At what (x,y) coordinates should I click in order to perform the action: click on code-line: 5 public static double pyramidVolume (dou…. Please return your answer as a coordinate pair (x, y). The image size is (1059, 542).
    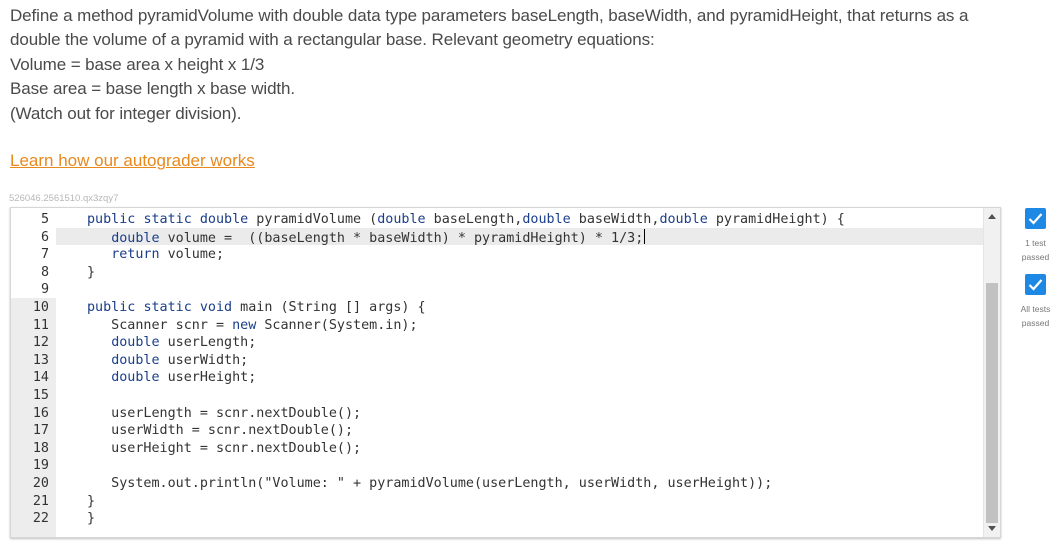
    Looking at the image, I should click on (497, 220).